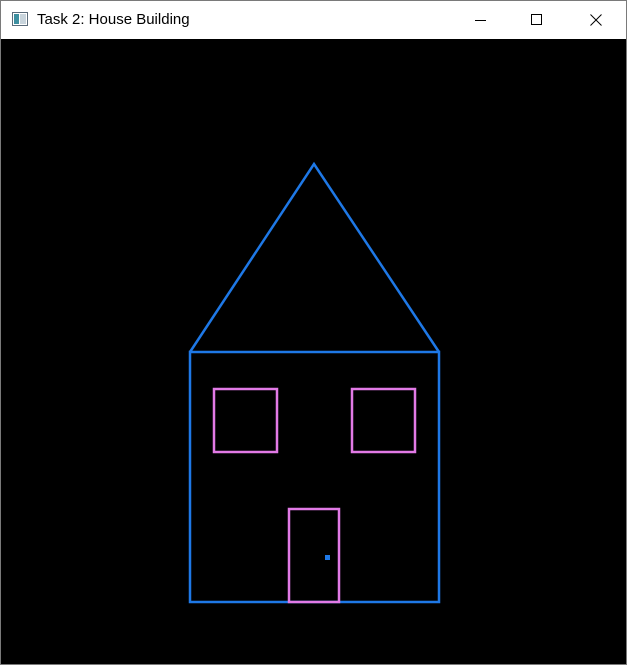 The width and height of the screenshot is (627, 665). I want to click on window-title: Task 2: House Building, so click(113, 19).